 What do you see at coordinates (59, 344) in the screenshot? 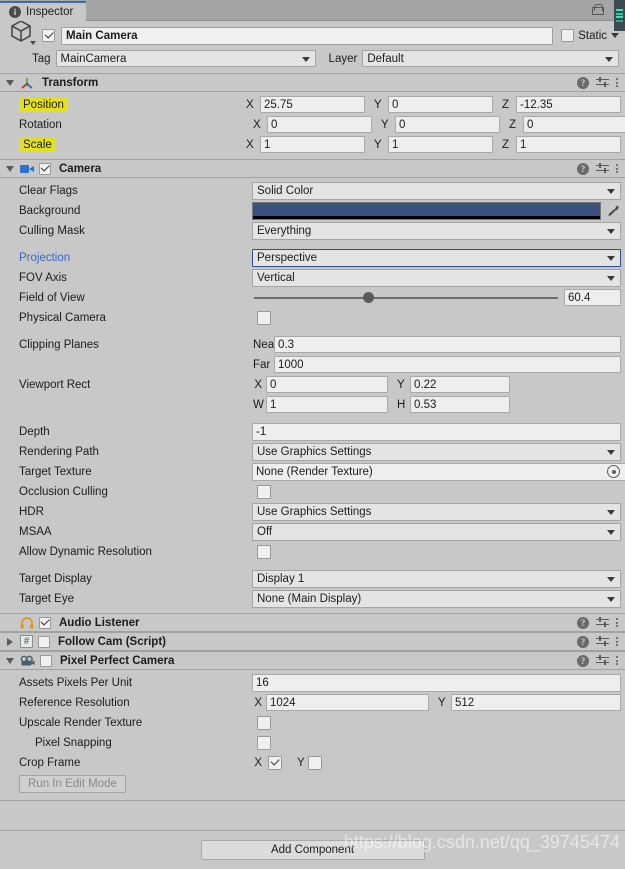
I see `clipping-planes-label: Clipping Planes` at bounding box center [59, 344].